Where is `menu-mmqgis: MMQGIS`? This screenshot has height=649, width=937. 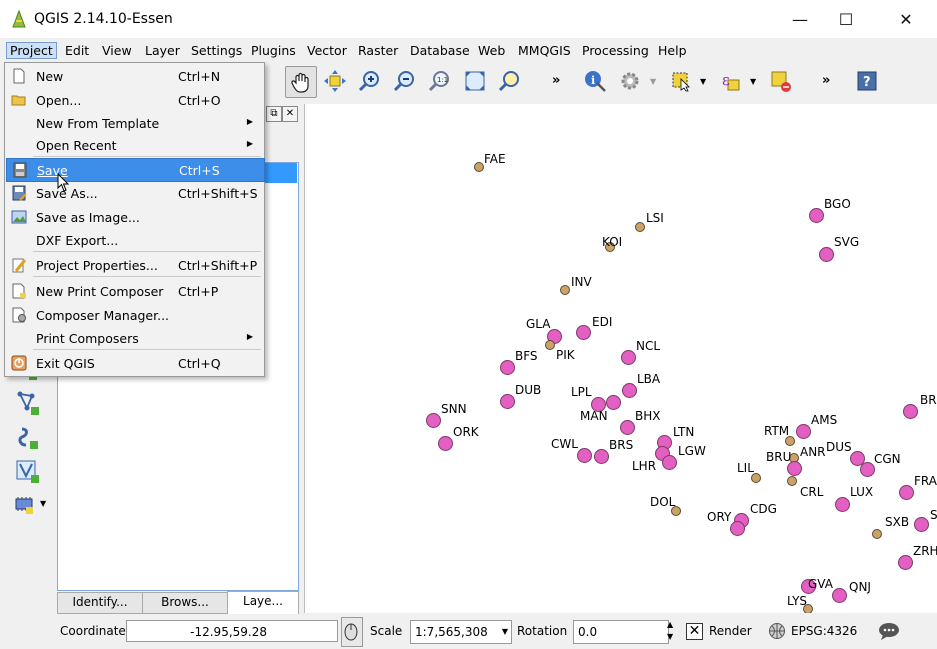
menu-mmqgis: MMQGIS is located at coordinates (544, 50).